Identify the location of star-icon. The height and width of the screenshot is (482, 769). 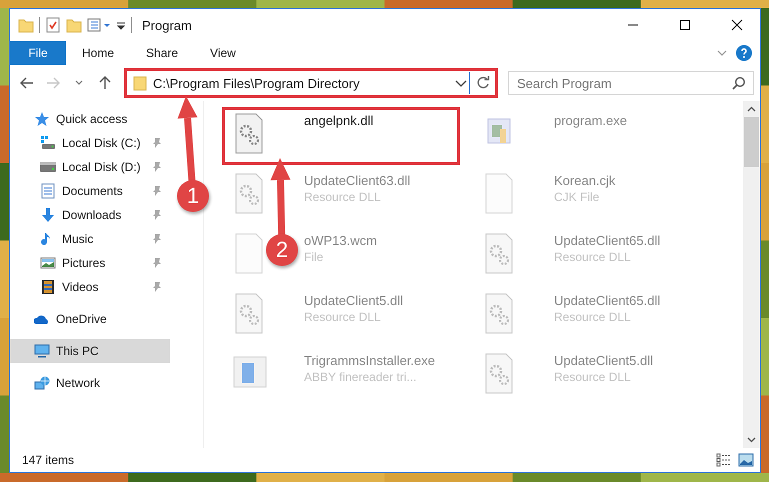
(42, 119).